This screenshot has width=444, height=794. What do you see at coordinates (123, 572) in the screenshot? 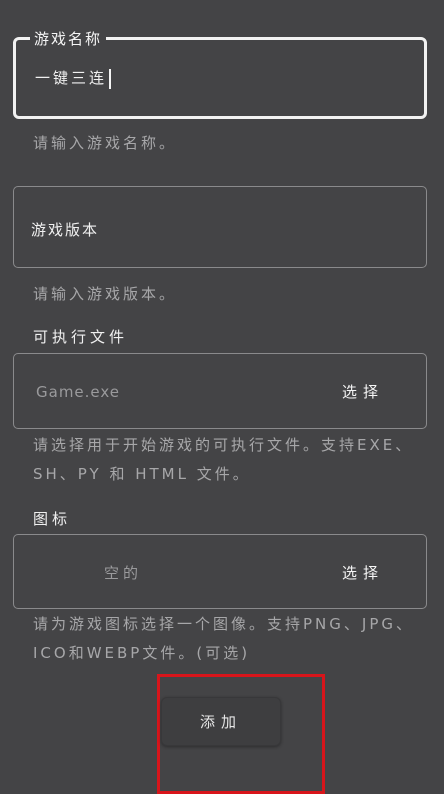
I see `icon-input: 空的` at bounding box center [123, 572].